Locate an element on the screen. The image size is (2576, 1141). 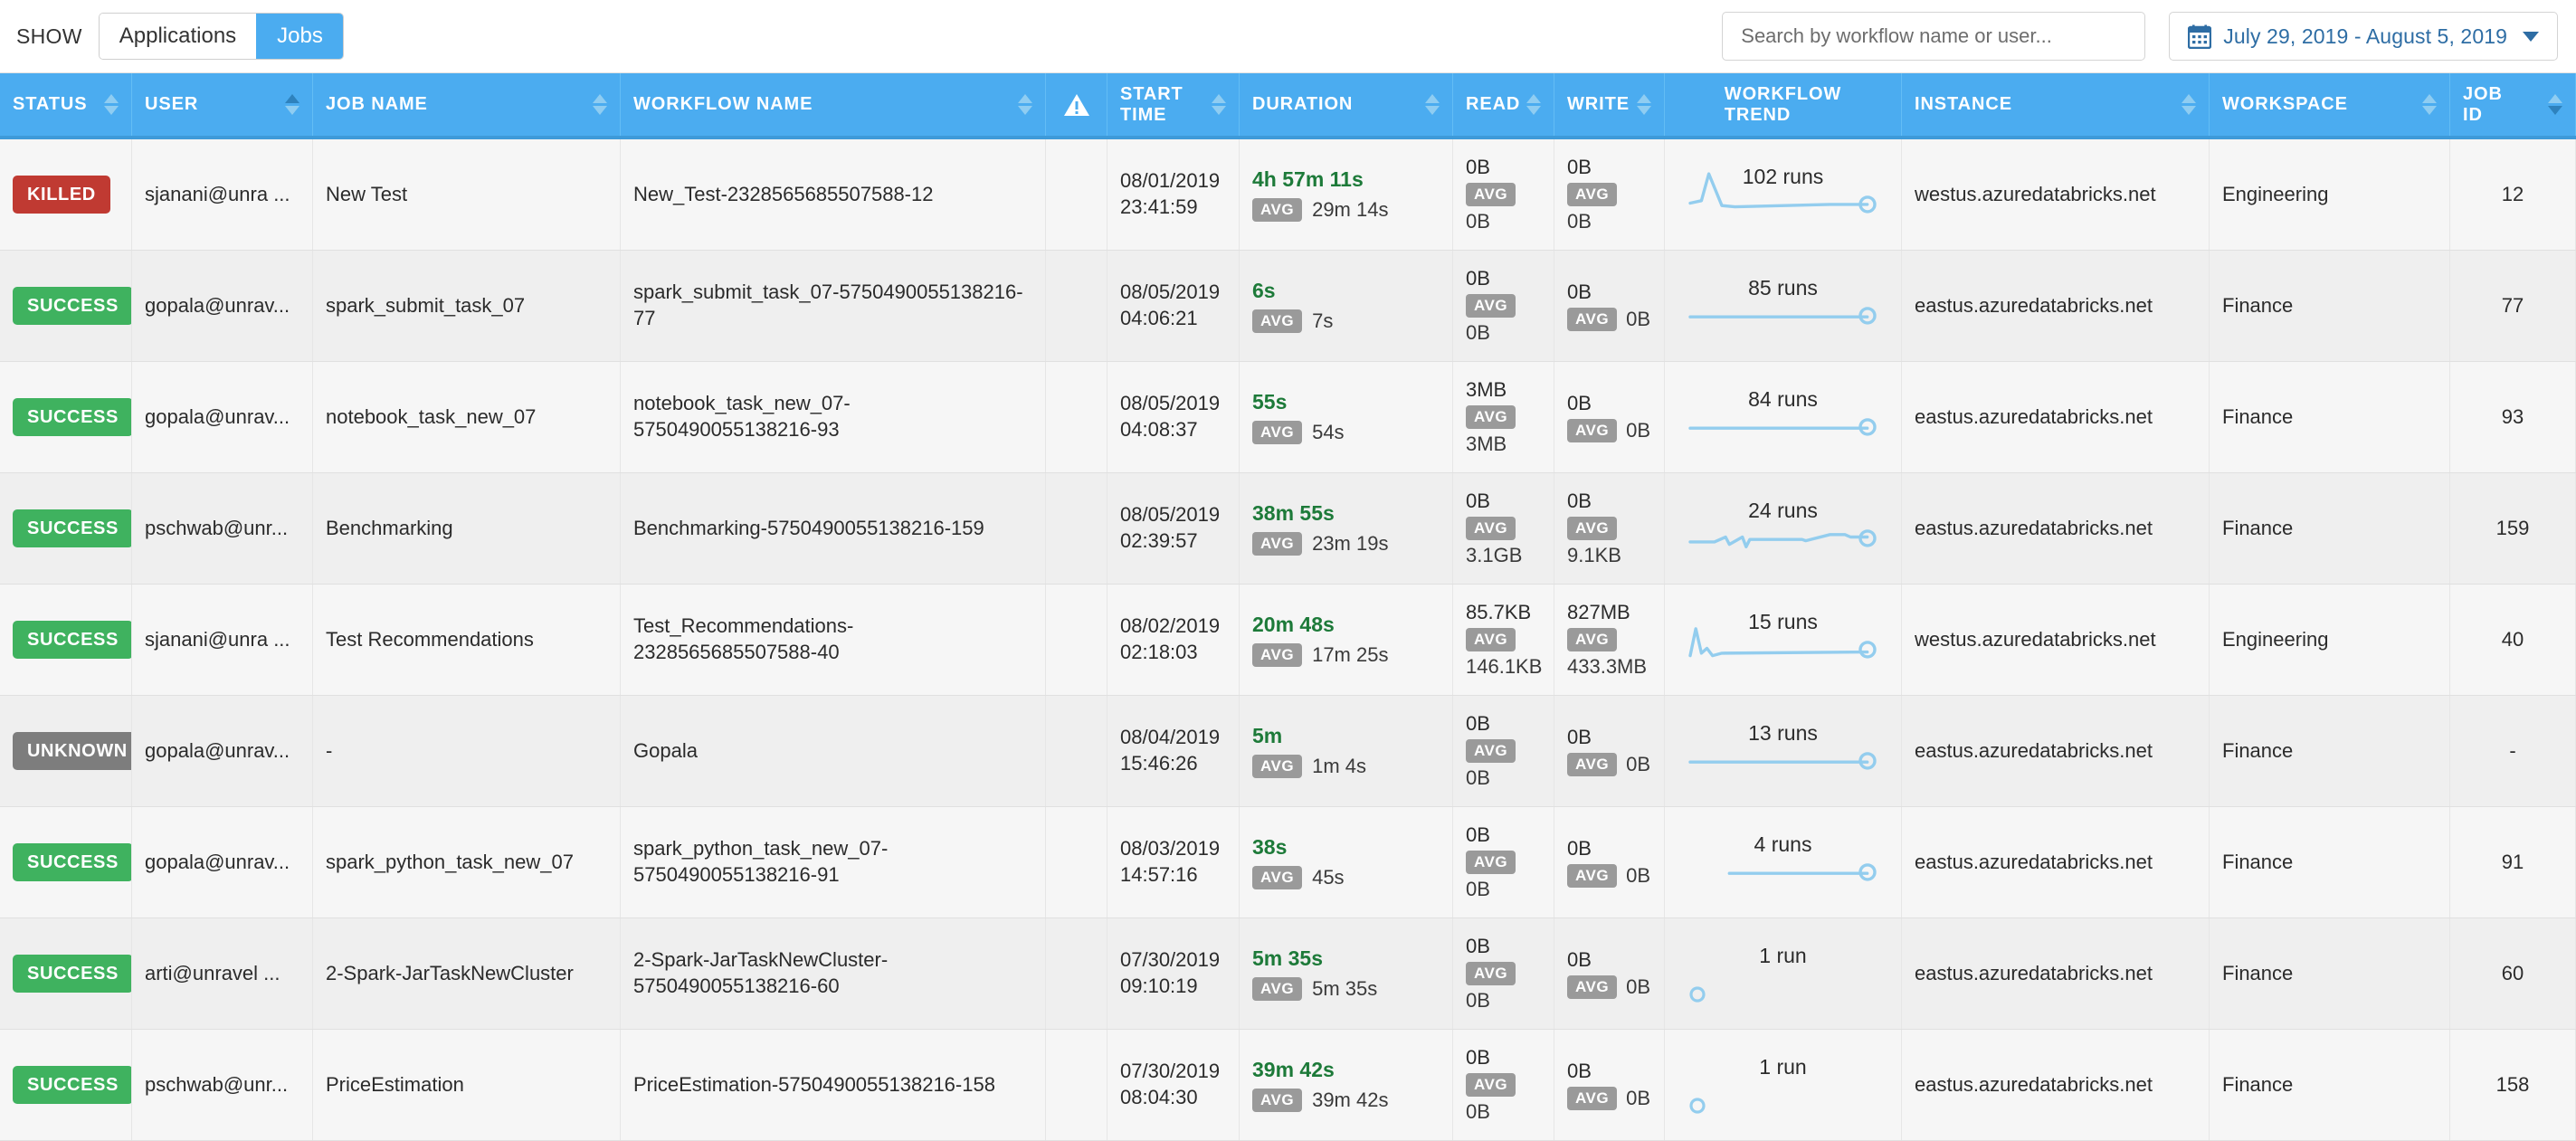
cell-workflow-trend: 24 runs is located at coordinates (1783, 528).